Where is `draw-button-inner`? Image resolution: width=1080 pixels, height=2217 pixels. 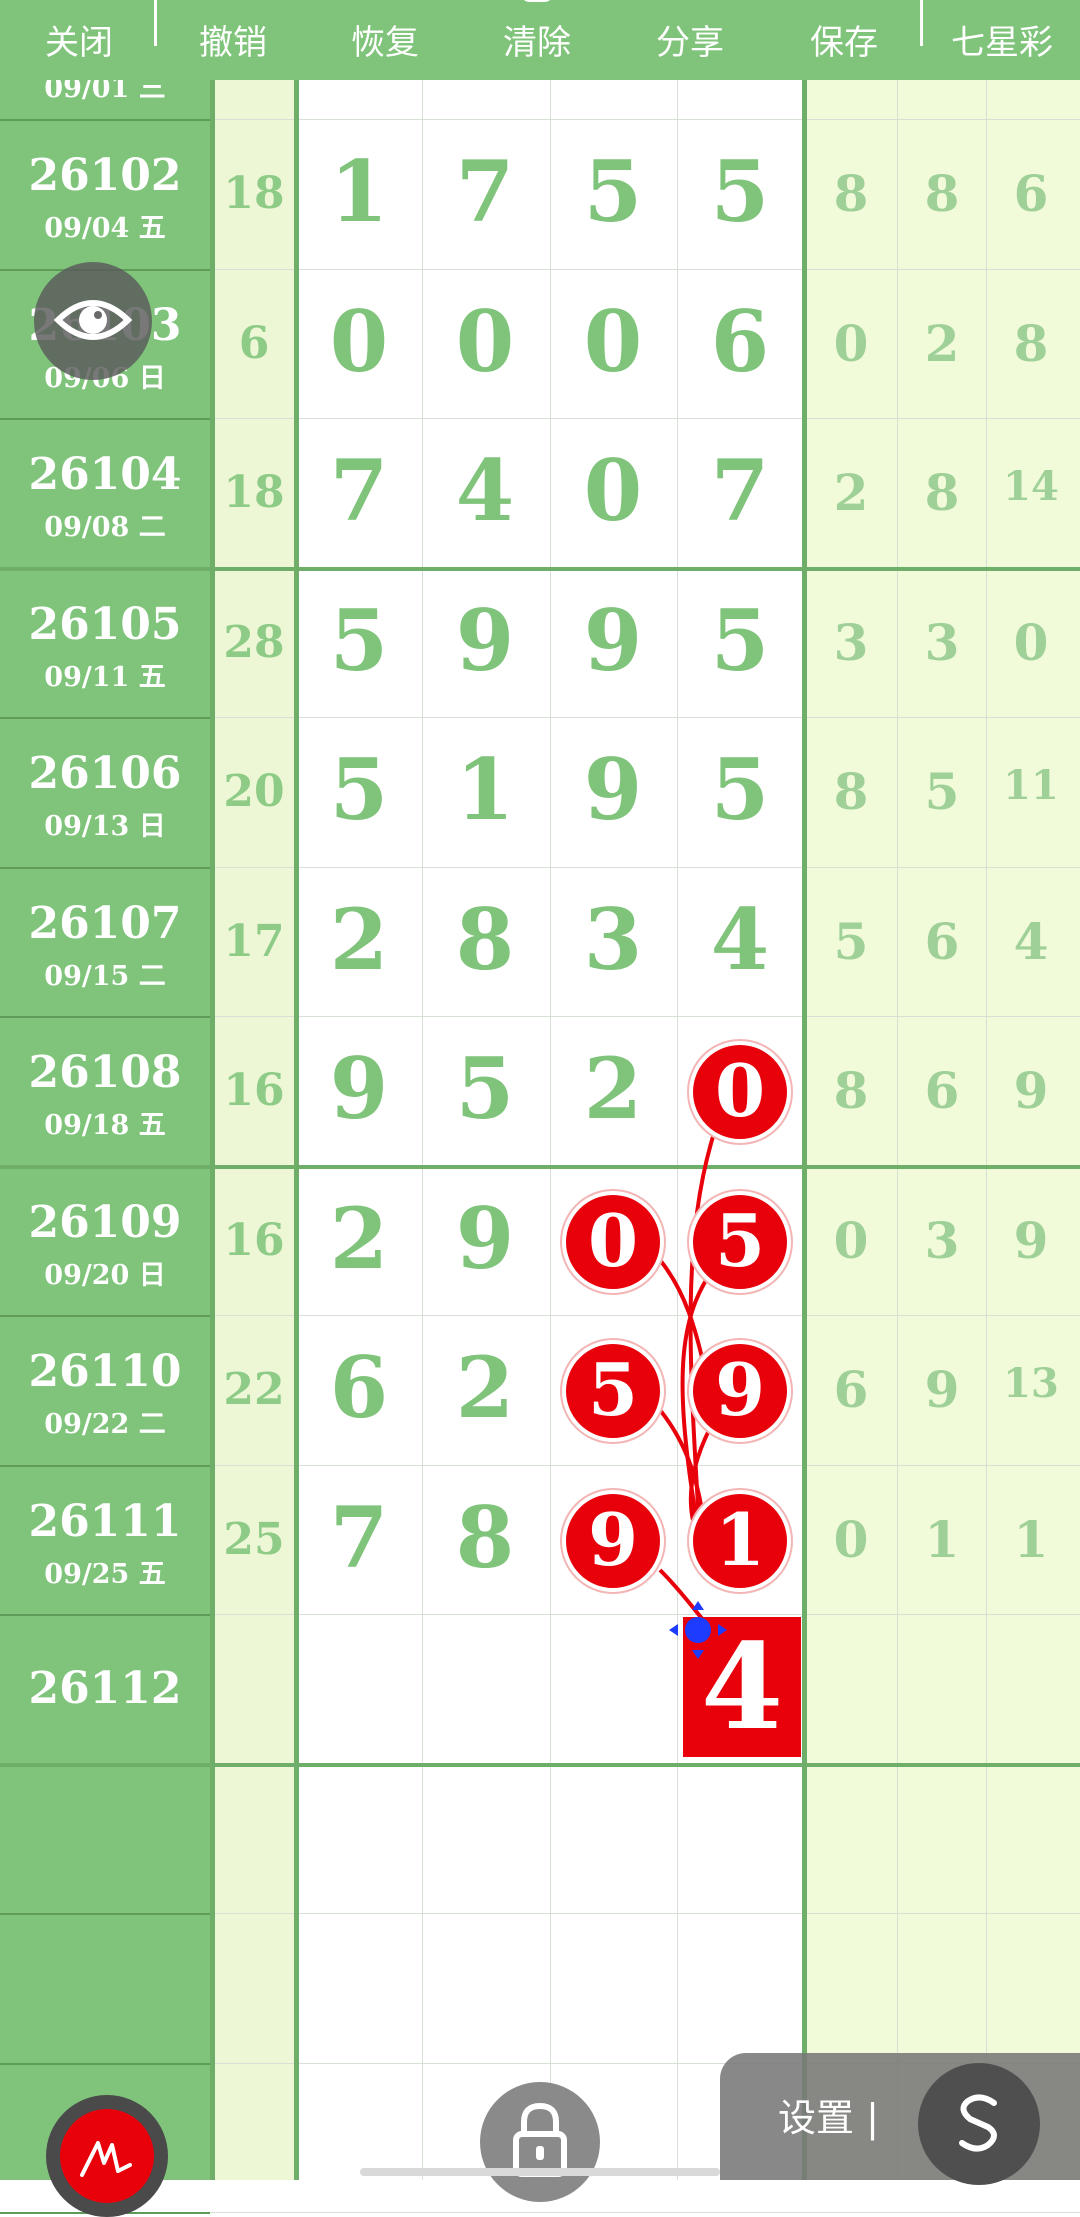
draw-button-inner is located at coordinates (107, 2156).